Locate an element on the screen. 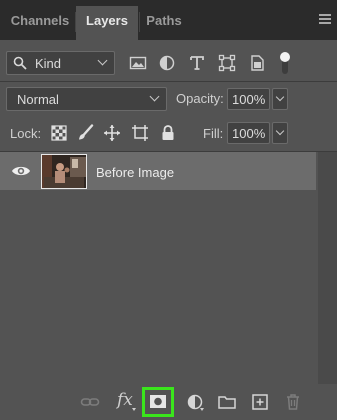 The height and width of the screenshot is (420, 337). lock-transparent-pixels-icon is located at coordinates (59, 133).